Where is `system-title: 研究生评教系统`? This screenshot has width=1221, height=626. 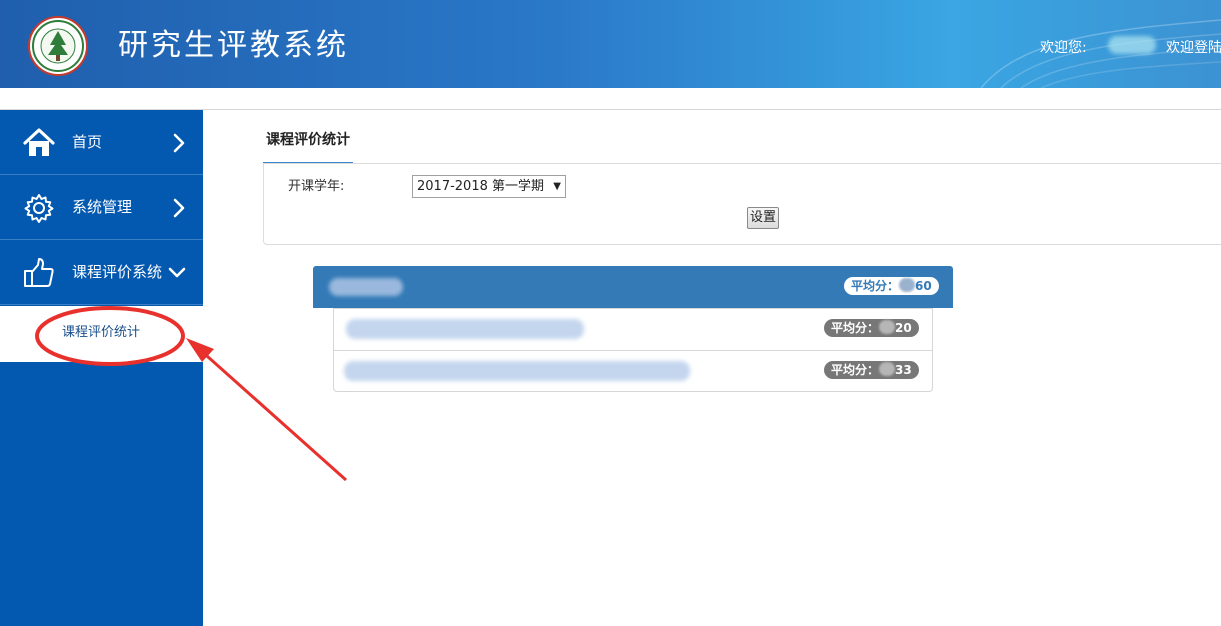 system-title: 研究生评教系统 is located at coordinates (233, 45).